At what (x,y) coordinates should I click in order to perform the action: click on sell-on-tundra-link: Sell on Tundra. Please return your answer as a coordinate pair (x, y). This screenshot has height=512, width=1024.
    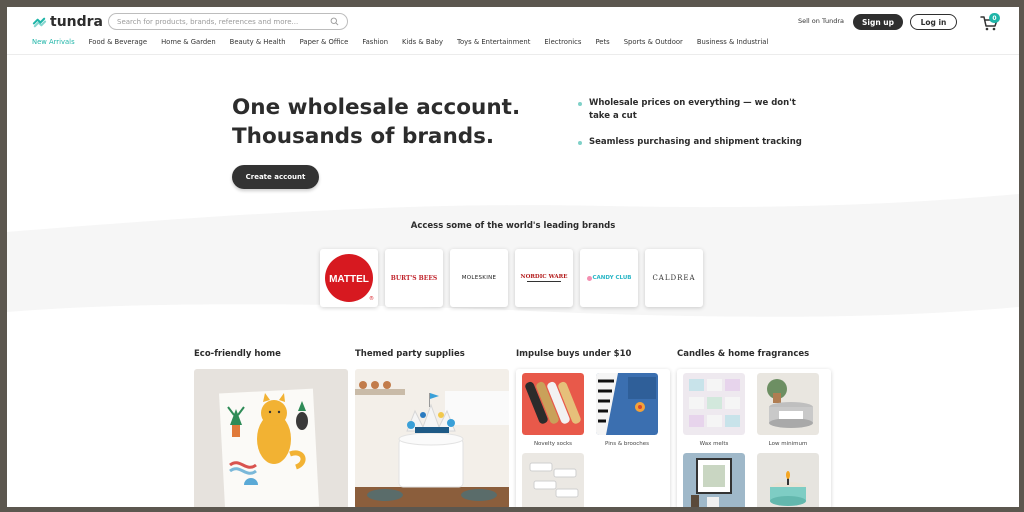
    Looking at the image, I should click on (821, 21).